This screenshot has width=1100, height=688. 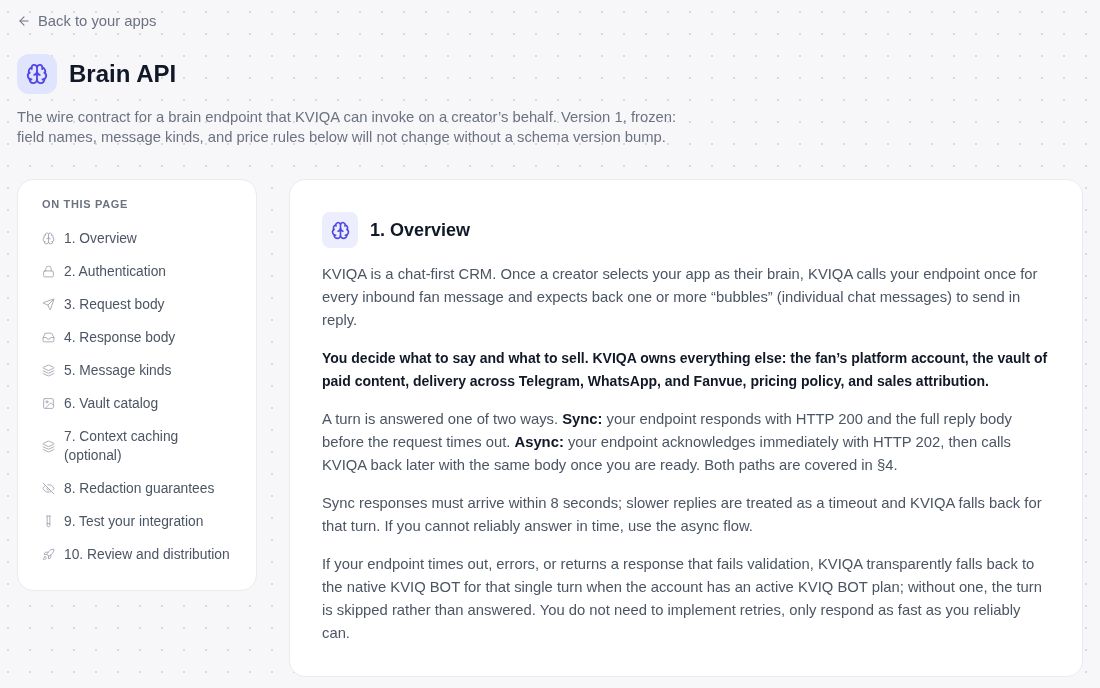 I want to click on paragraph: If your endpoint times out, errors, or returns a response that fails validation, KVIQA transparently falls back to the native KVIQ BOT for that single turn when the account has an active KVIQ BOT plan; without one, the turn is skipped rather than answered. You do not need to implement retries, only respond as fast as you reliably can., so click(x=682, y=599).